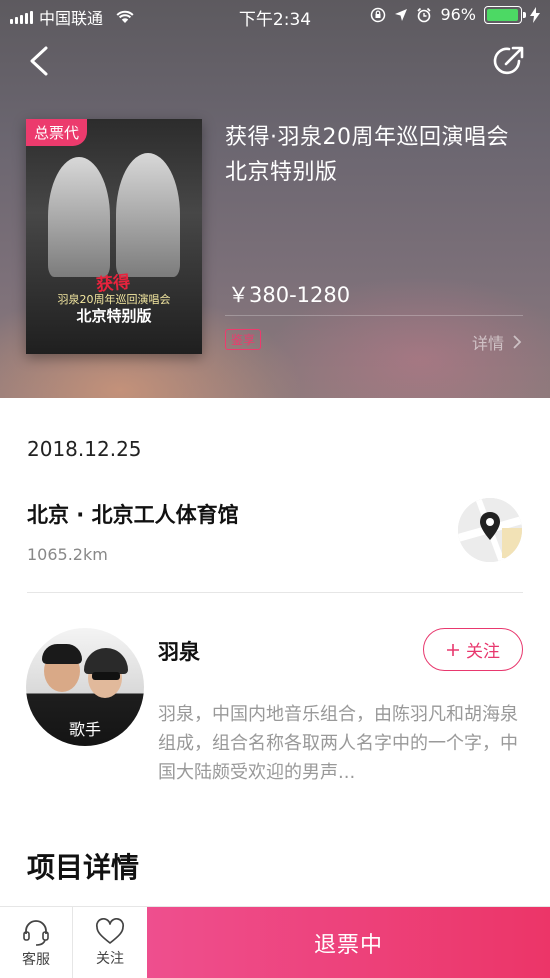 The image size is (550, 978). What do you see at coordinates (424, 14) in the screenshot?
I see `alarm-icon` at bounding box center [424, 14].